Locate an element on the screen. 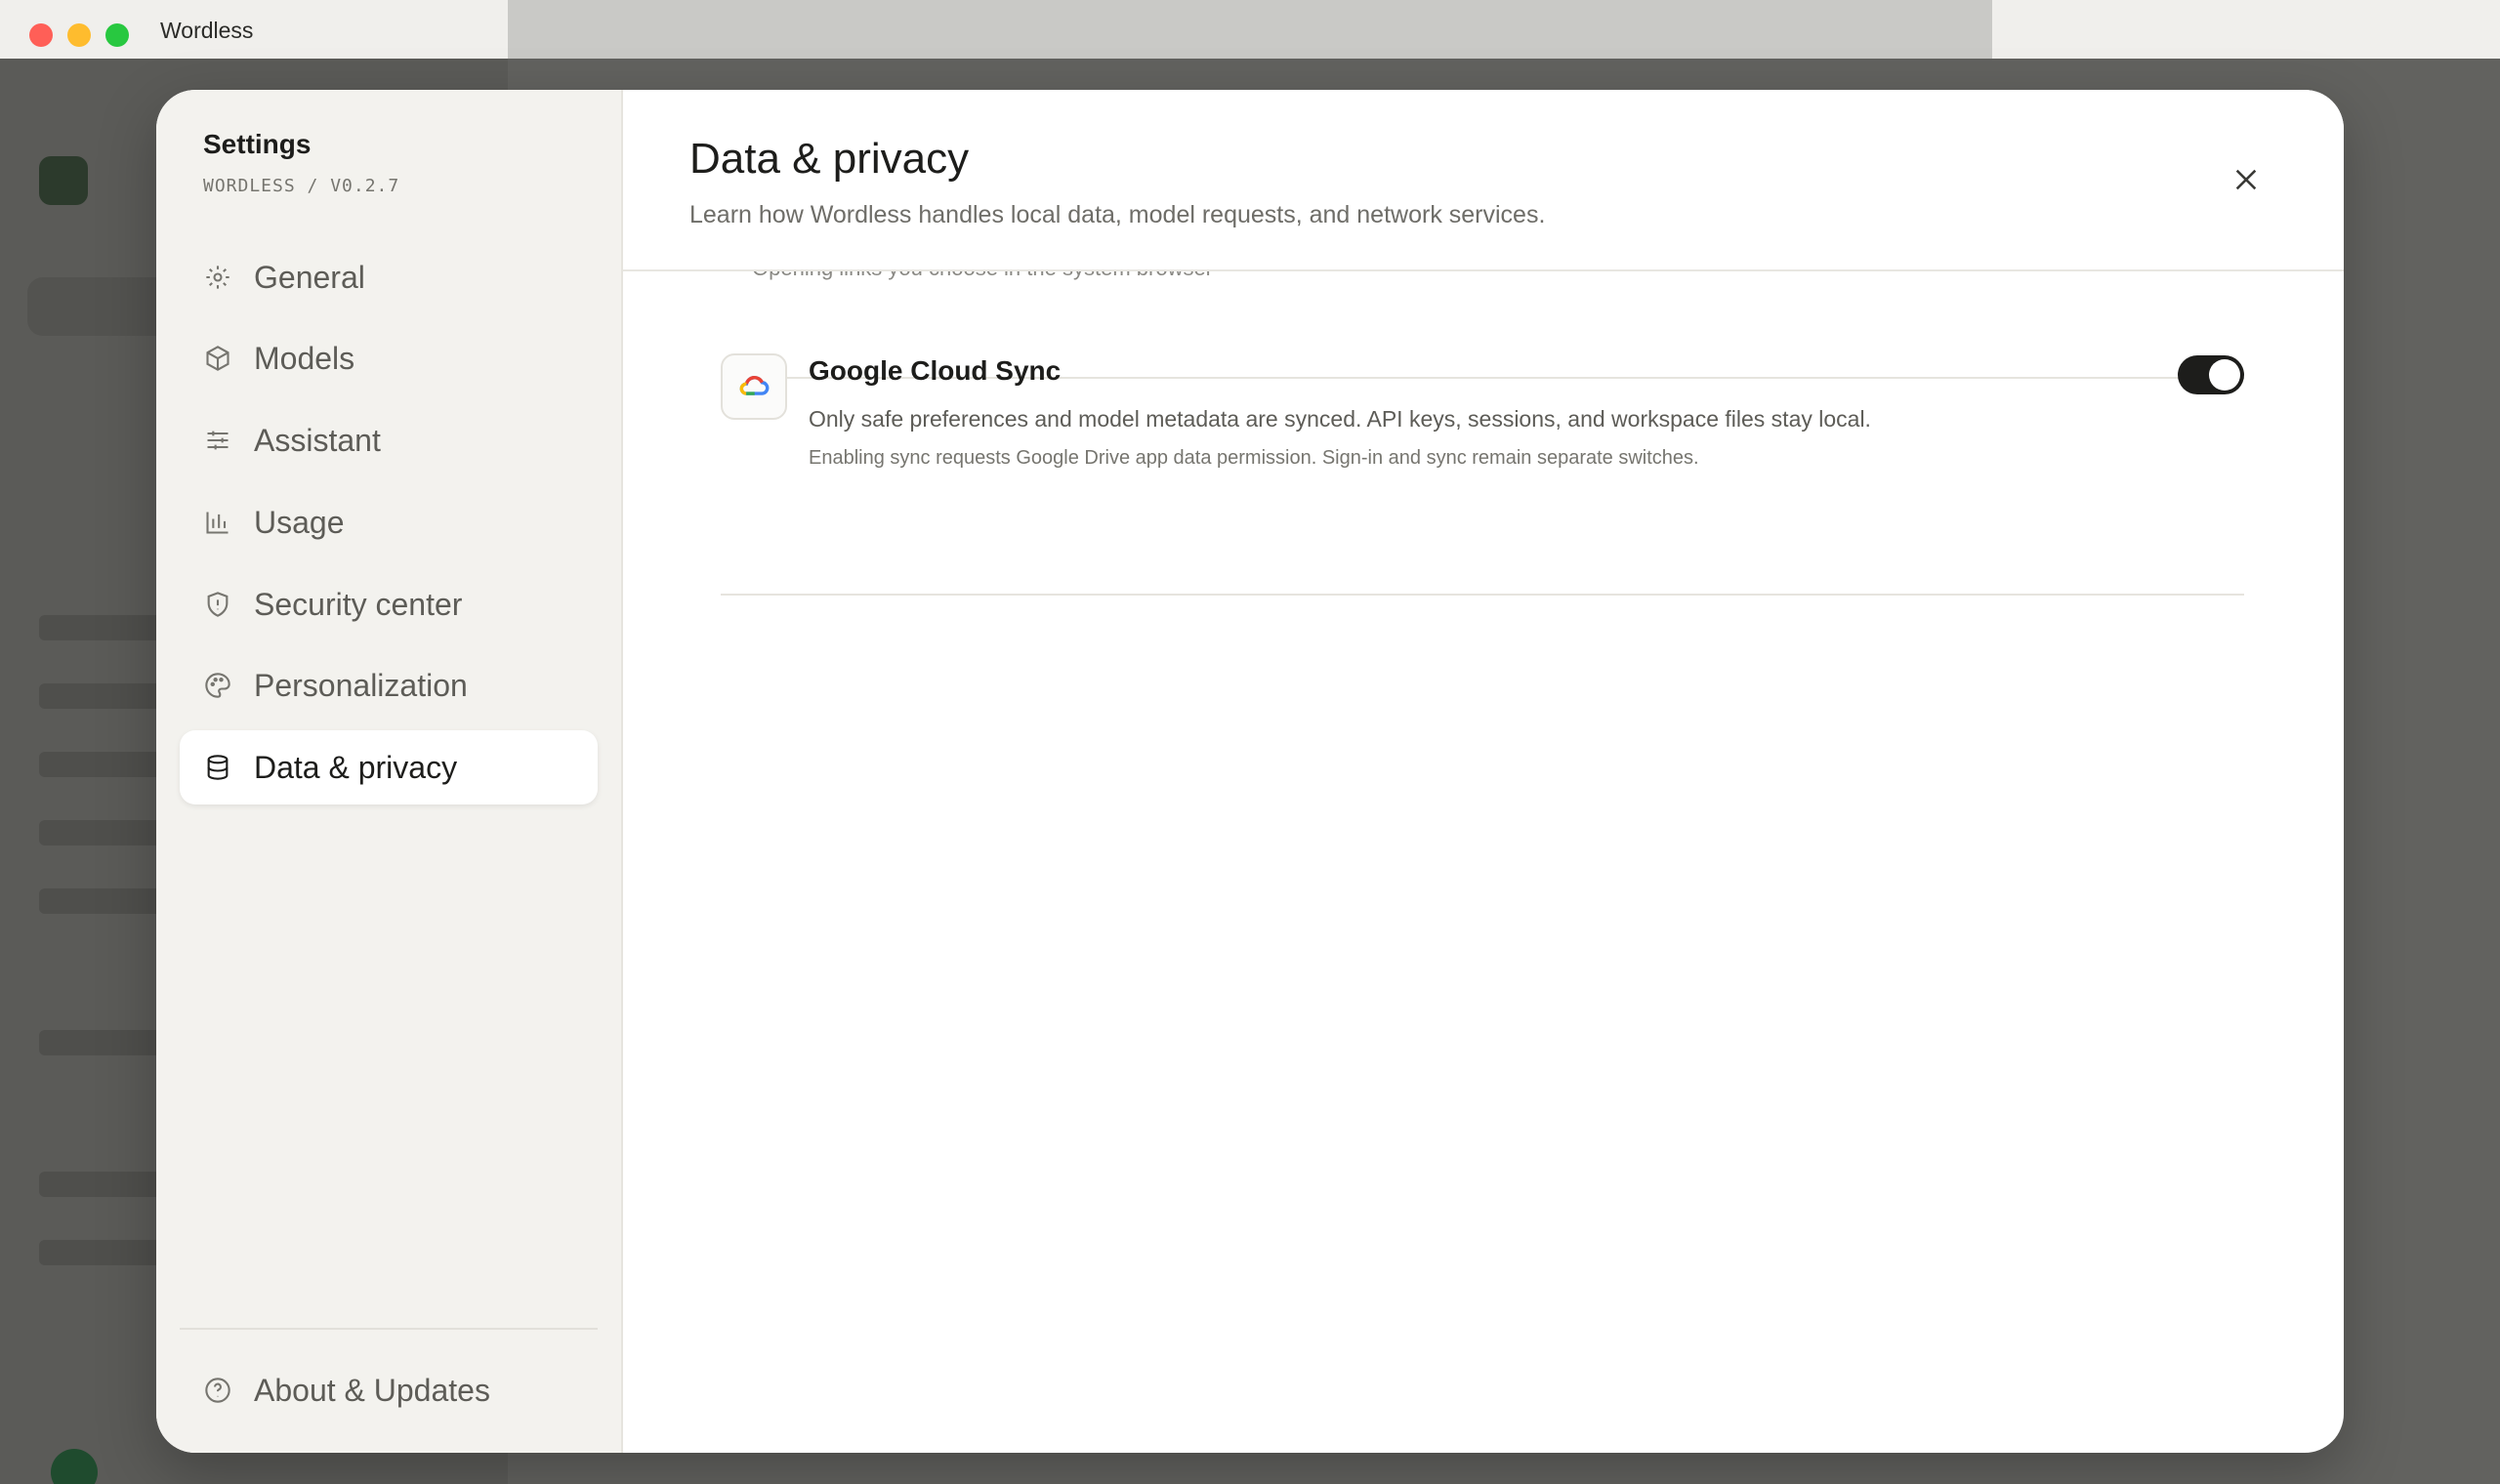  cloud-sync-title: Google Cloud Sync is located at coordinates (935, 371).